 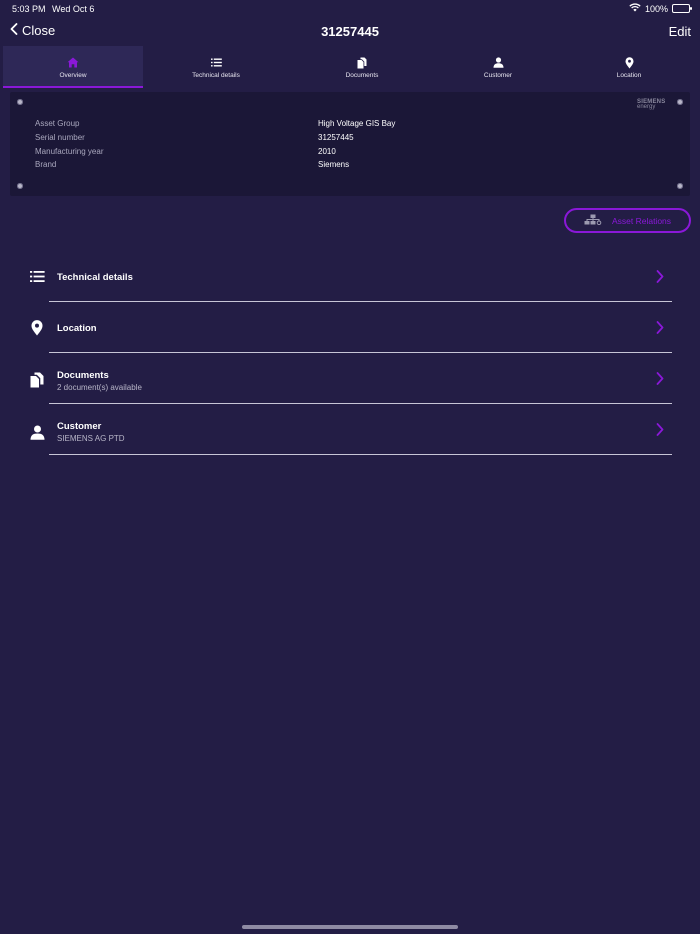 What do you see at coordinates (682, 8) in the screenshot?
I see `battery-icon` at bounding box center [682, 8].